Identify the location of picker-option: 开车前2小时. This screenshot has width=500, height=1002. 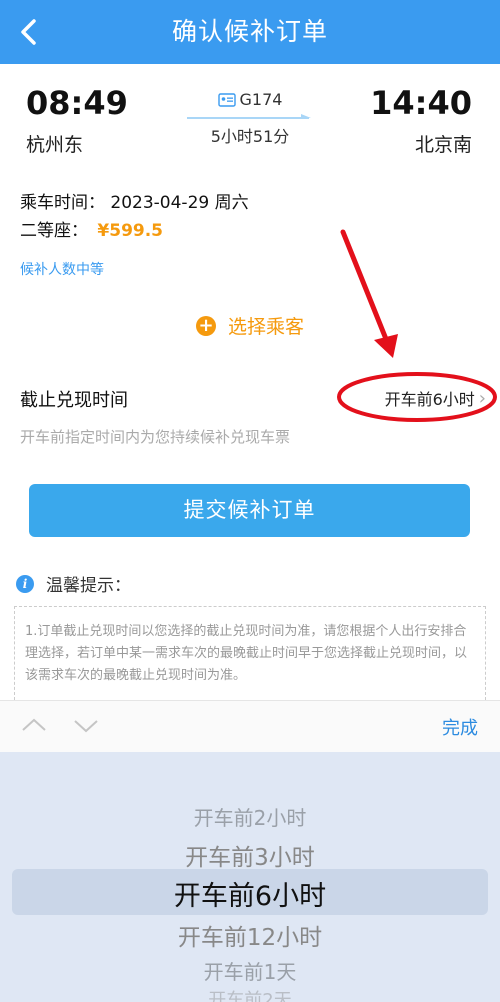
(250, 816).